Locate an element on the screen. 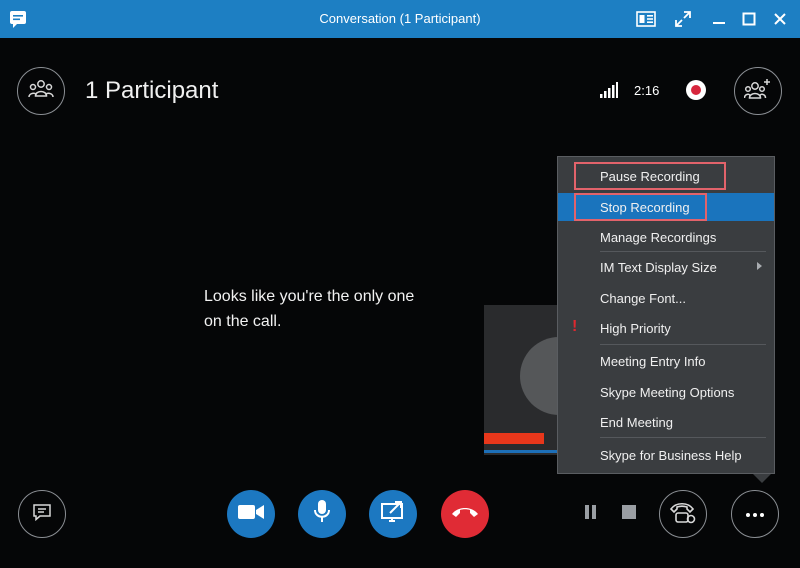  call-controls-button is located at coordinates (683, 514).